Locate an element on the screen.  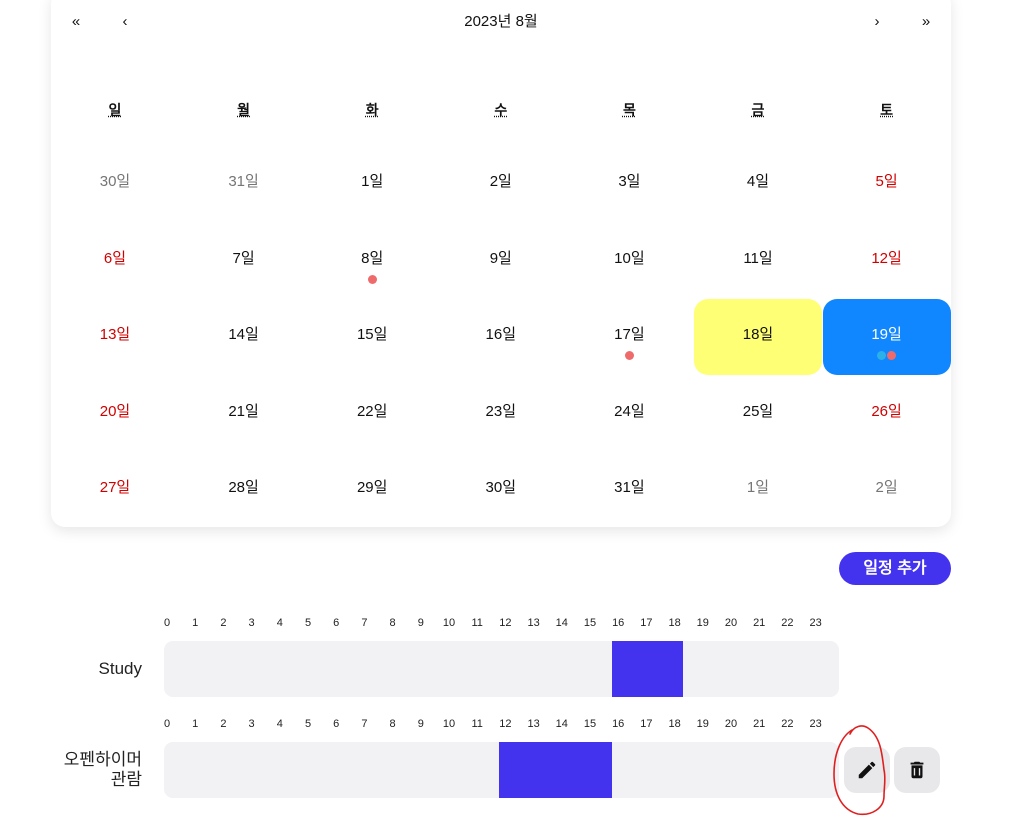
calendar-day: 4일 is located at coordinates (758, 184).